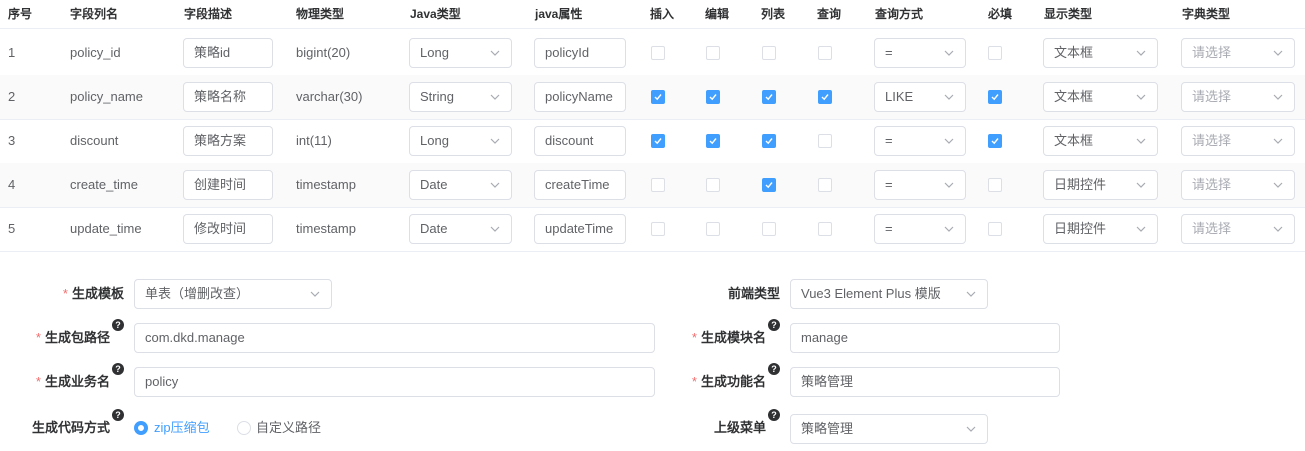  Describe the element at coordinates (94, 140) in the screenshot. I see `column-name: discount` at that location.